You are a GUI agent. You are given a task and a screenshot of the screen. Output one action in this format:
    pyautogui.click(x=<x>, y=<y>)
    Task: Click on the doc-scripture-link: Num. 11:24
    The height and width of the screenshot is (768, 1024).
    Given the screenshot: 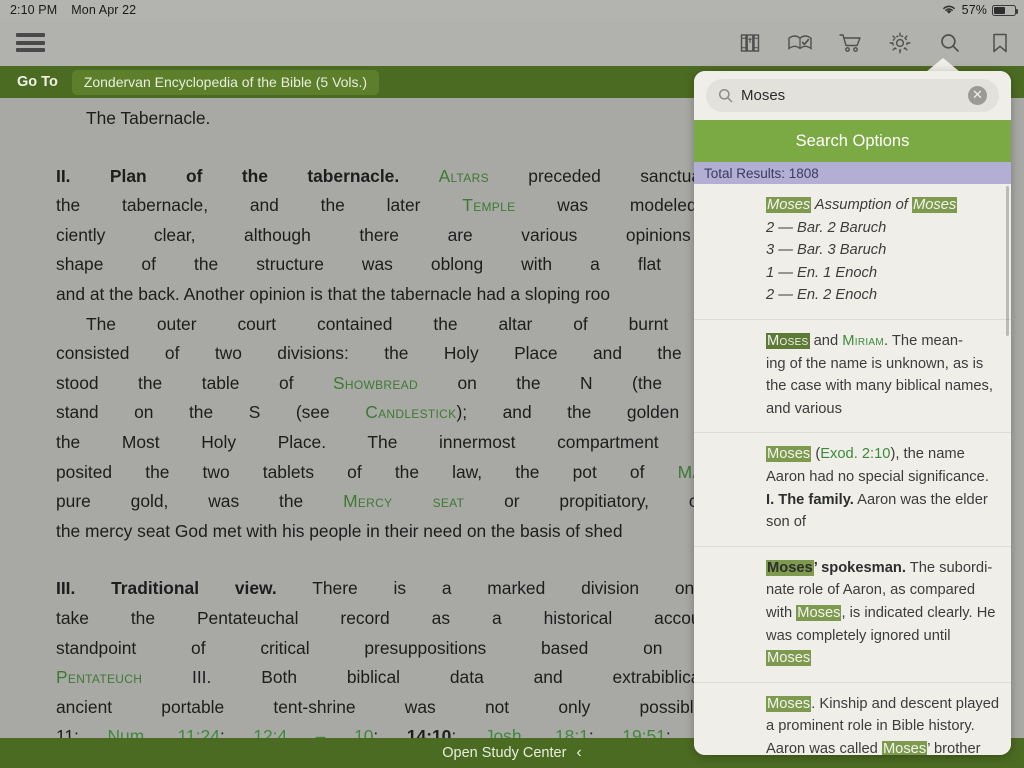 What is the action you would take?
    pyautogui.click(x=164, y=732)
    